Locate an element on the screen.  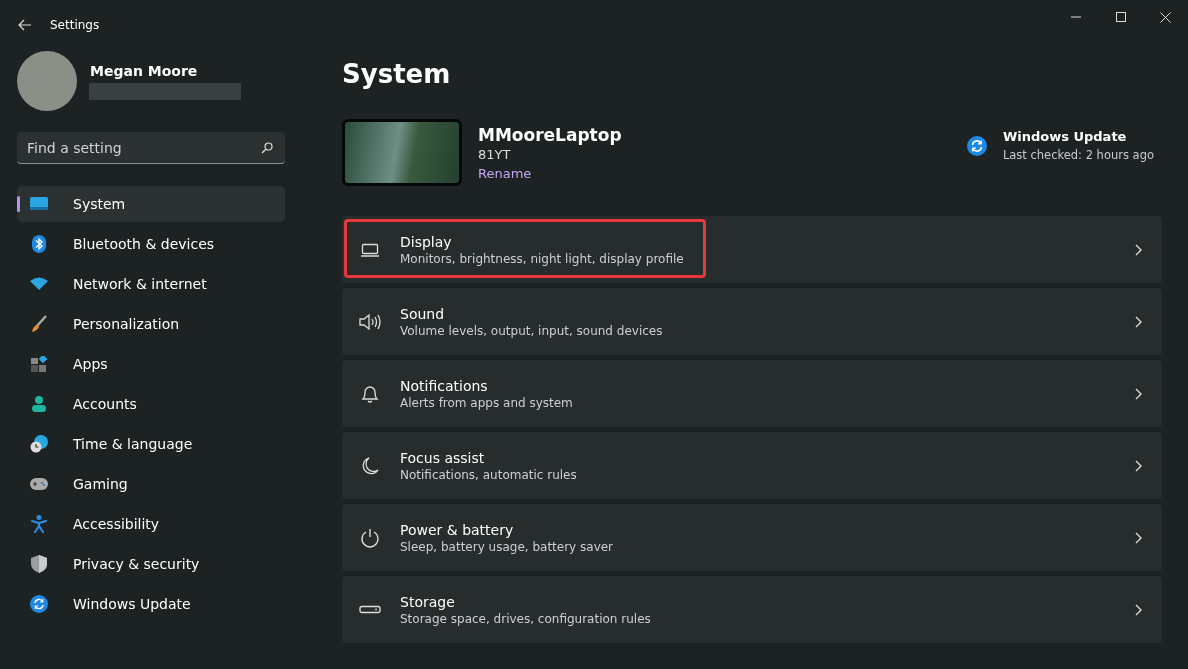
accessibility-icon is located at coordinates (39, 524).